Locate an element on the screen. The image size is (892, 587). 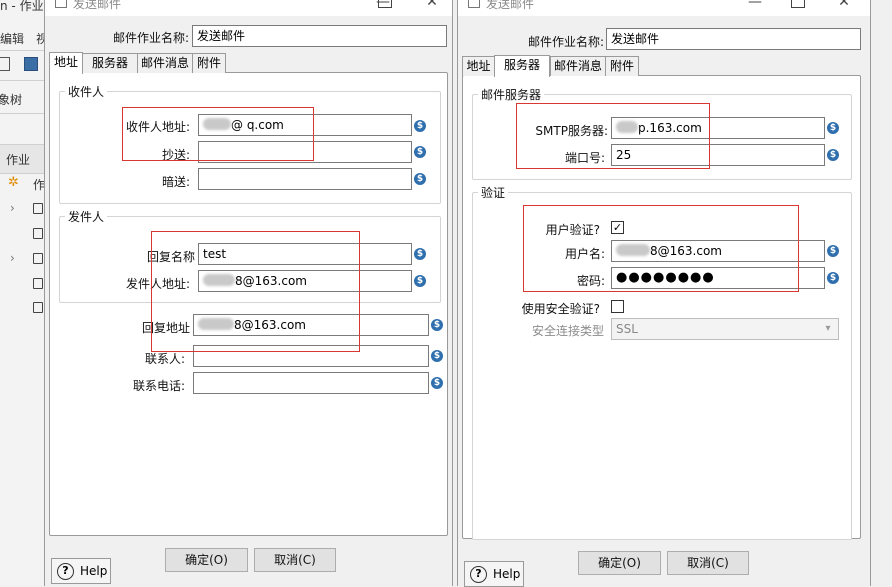
auth-group-title: 验证 is located at coordinates (493, 192).